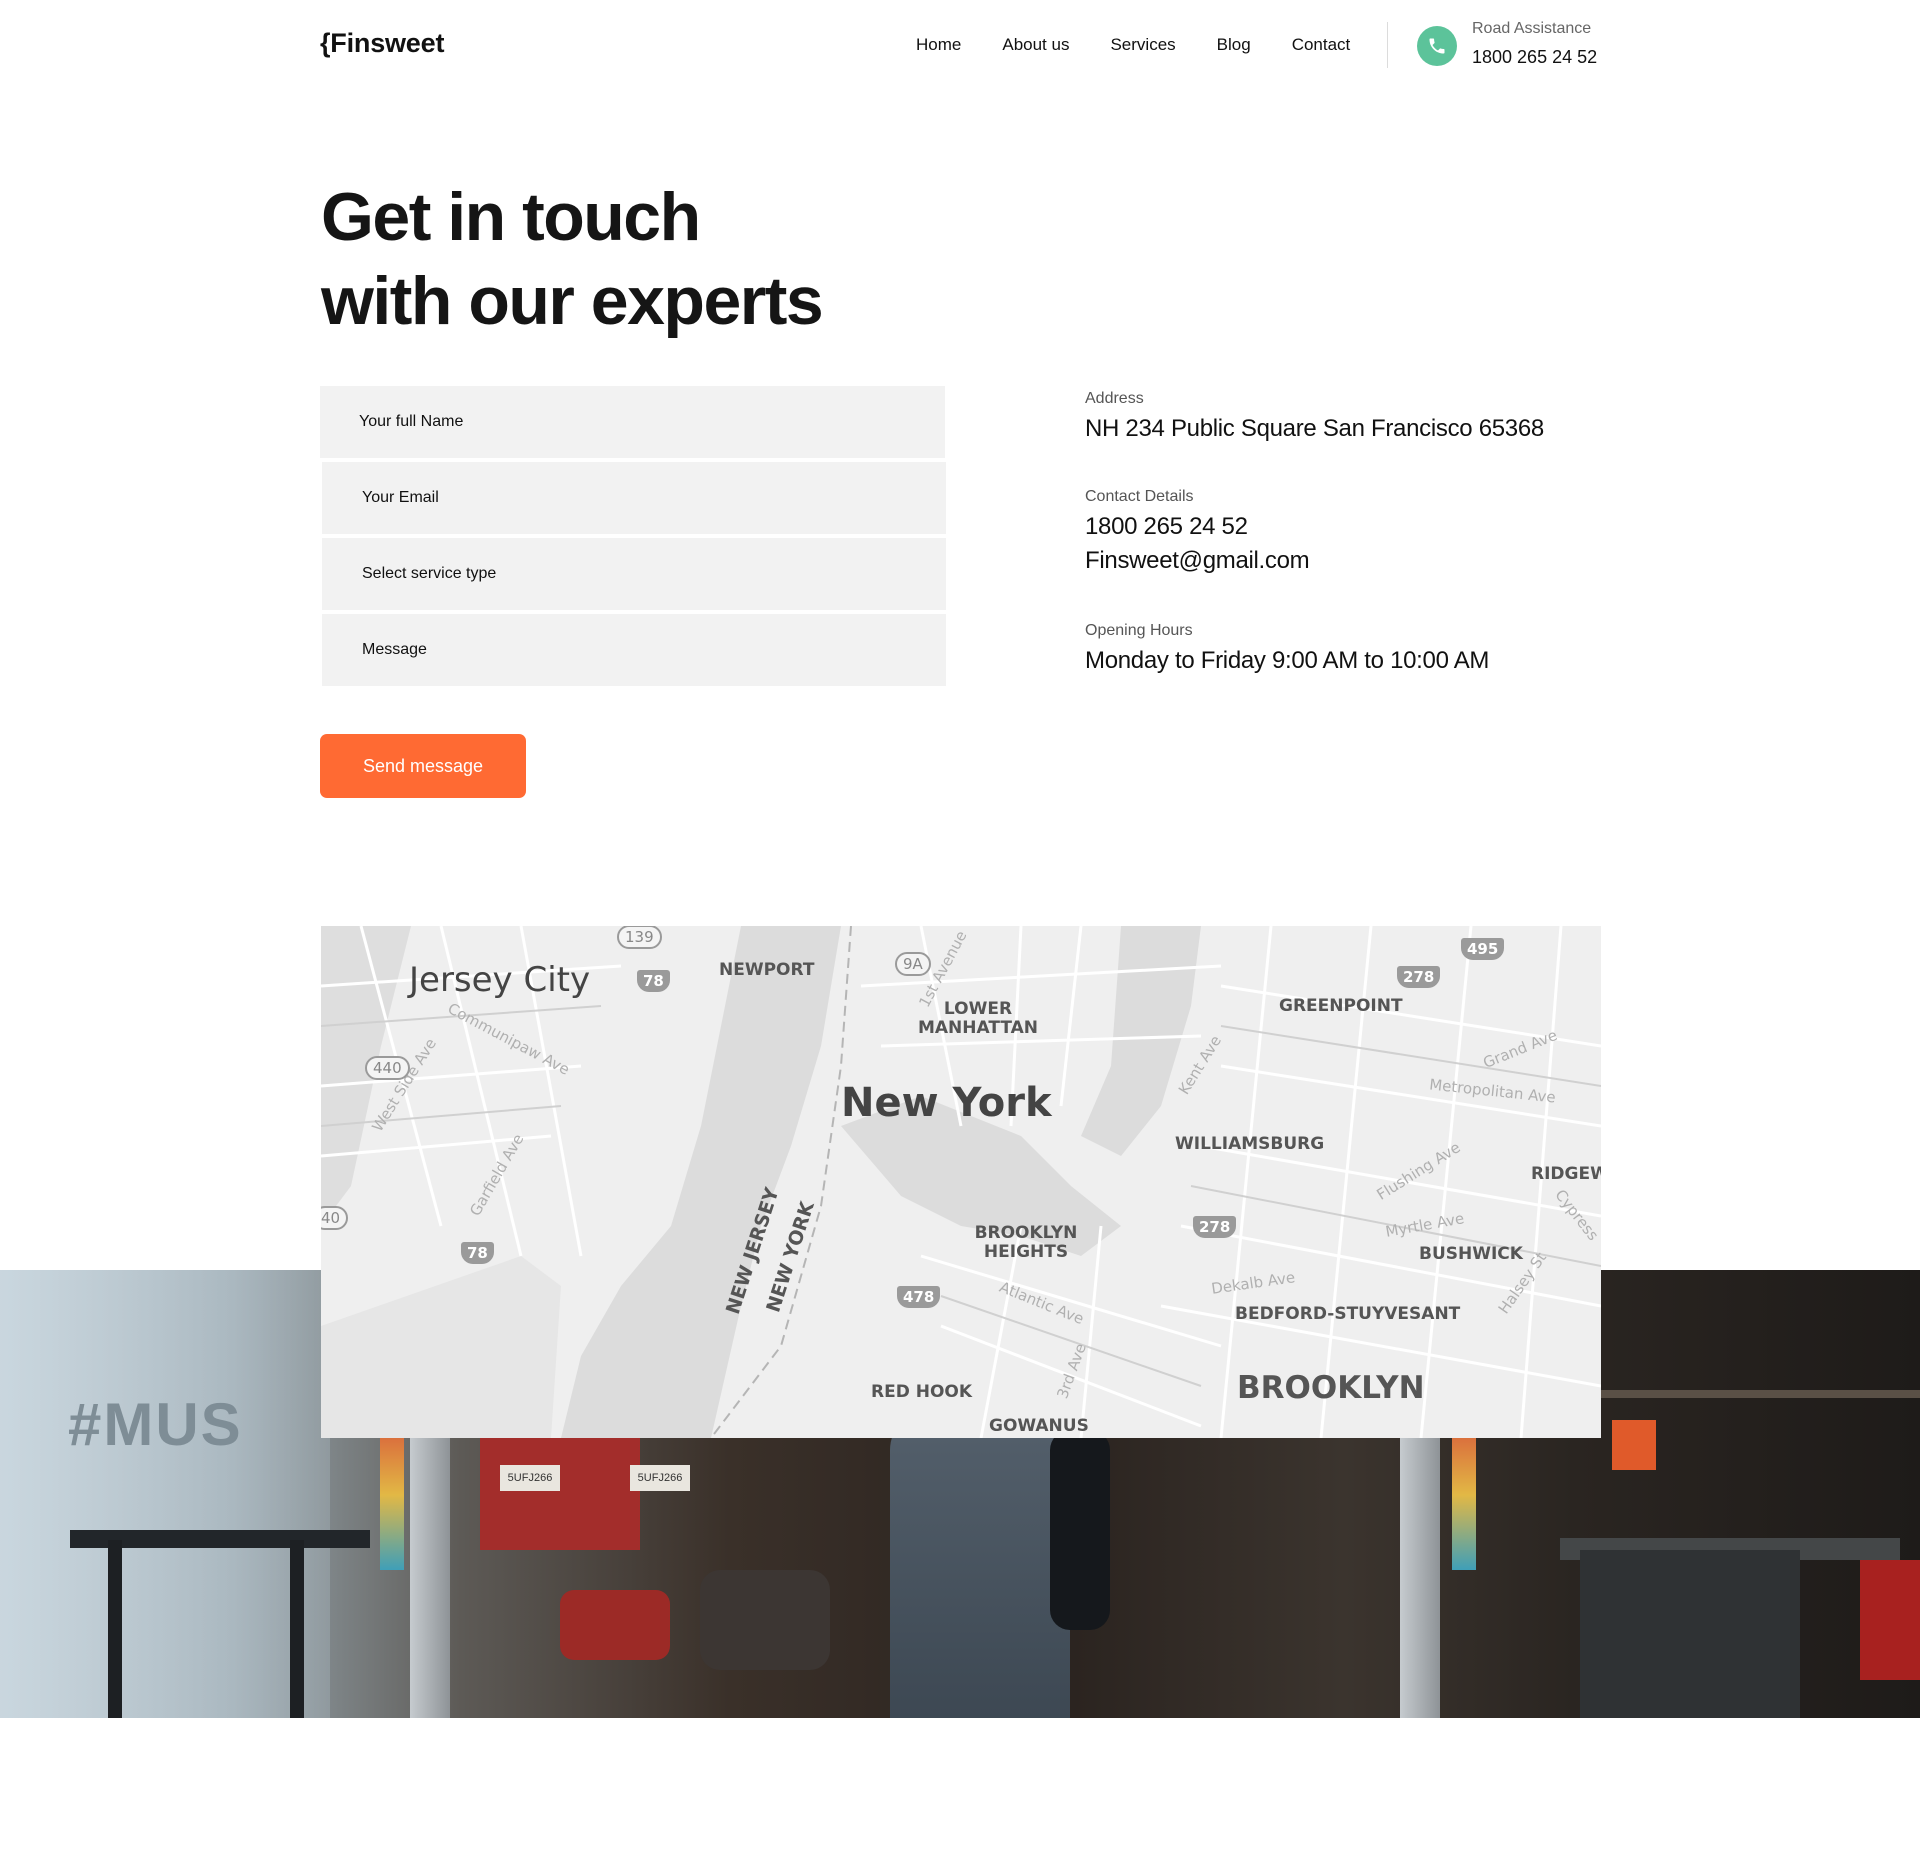  What do you see at coordinates (1321, 45) in the screenshot?
I see `nav-contact: Contact` at bounding box center [1321, 45].